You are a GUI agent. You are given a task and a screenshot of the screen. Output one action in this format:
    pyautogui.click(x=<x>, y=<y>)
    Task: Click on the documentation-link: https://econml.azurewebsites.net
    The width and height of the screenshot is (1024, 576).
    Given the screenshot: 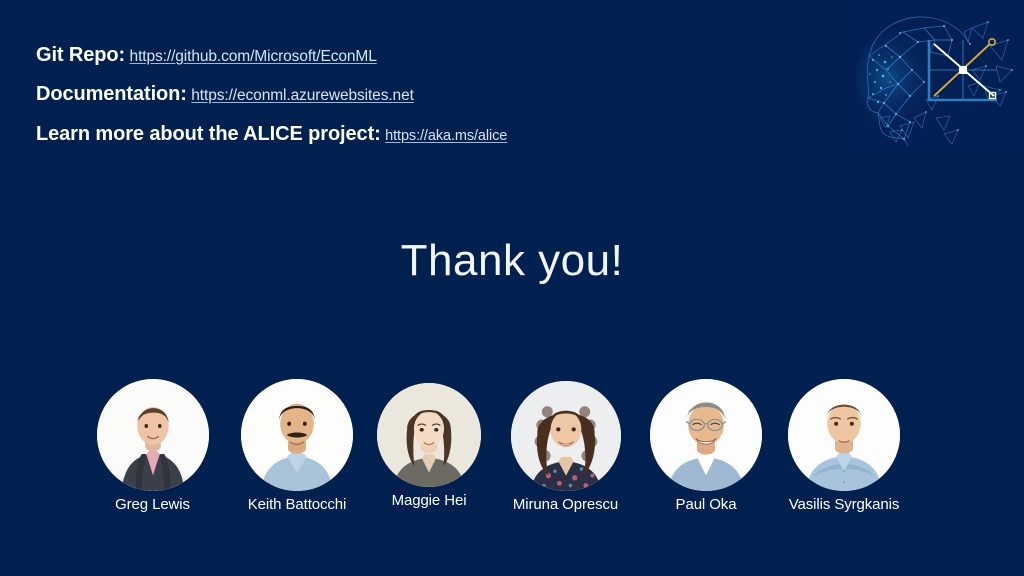 What is the action you would take?
    pyautogui.click(x=302, y=95)
    